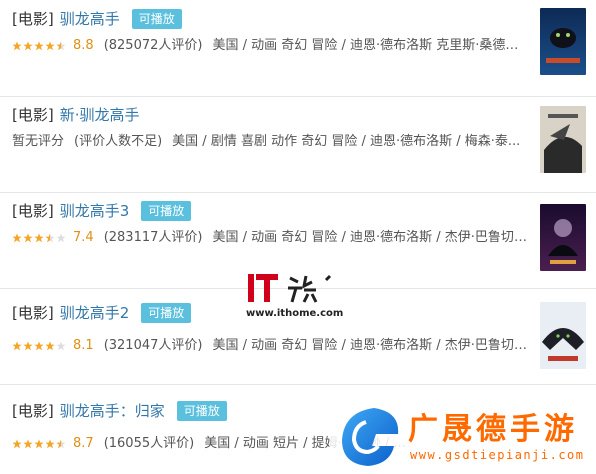  What do you see at coordinates (290, 288) in the screenshot?
I see `ithome-logo-icon` at bounding box center [290, 288].